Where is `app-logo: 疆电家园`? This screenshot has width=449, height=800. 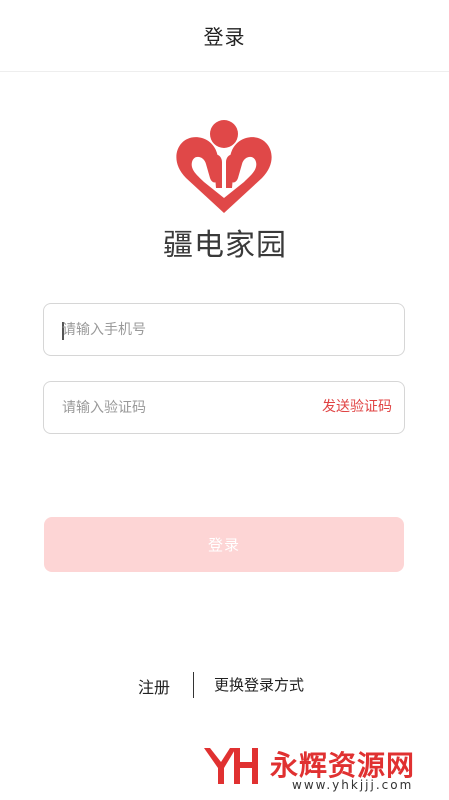 app-logo: 疆电家园 is located at coordinates (225, 190).